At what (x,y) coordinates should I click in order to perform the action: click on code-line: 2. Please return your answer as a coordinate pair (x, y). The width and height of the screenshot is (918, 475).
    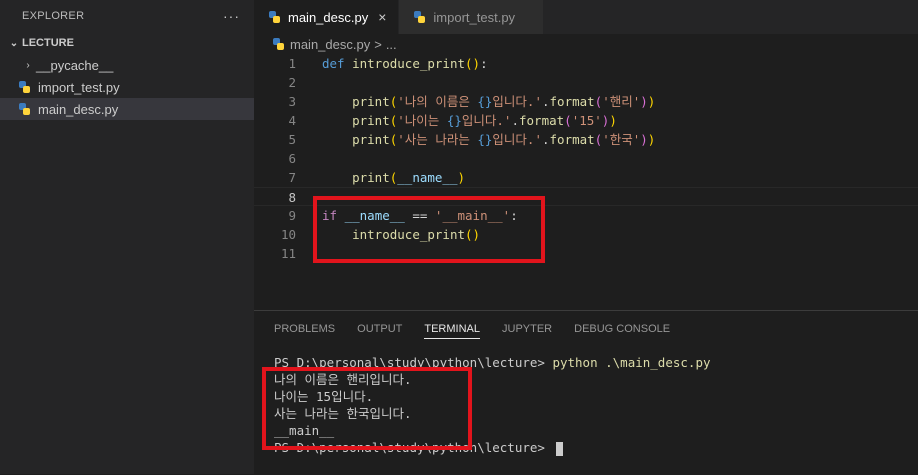
    Looking at the image, I should click on (586, 82).